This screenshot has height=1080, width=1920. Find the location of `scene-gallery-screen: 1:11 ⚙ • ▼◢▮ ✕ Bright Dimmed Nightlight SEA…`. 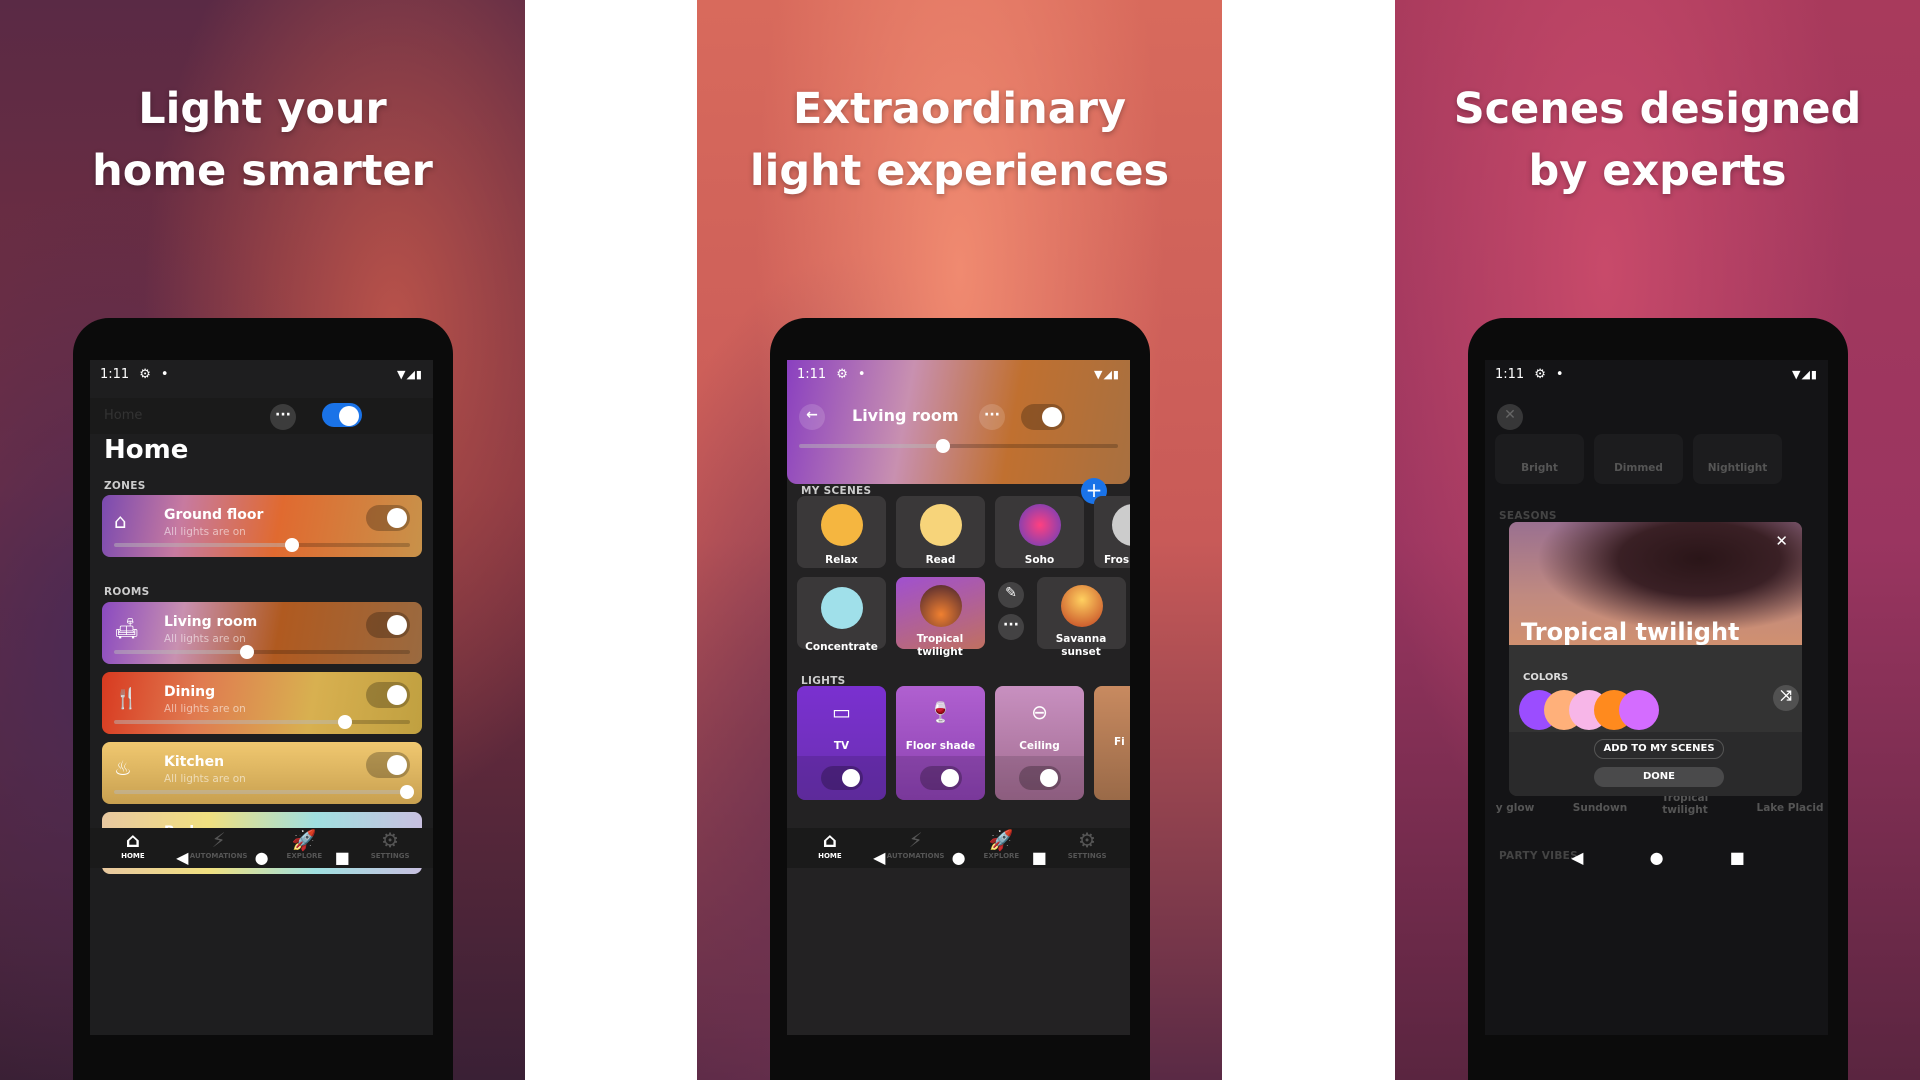

scene-gallery-screen: 1:11 ⚙ • ▼◢▮ ✕ Bright Dimmed Nightlight SEA… is located at coordinates (1656, 697).